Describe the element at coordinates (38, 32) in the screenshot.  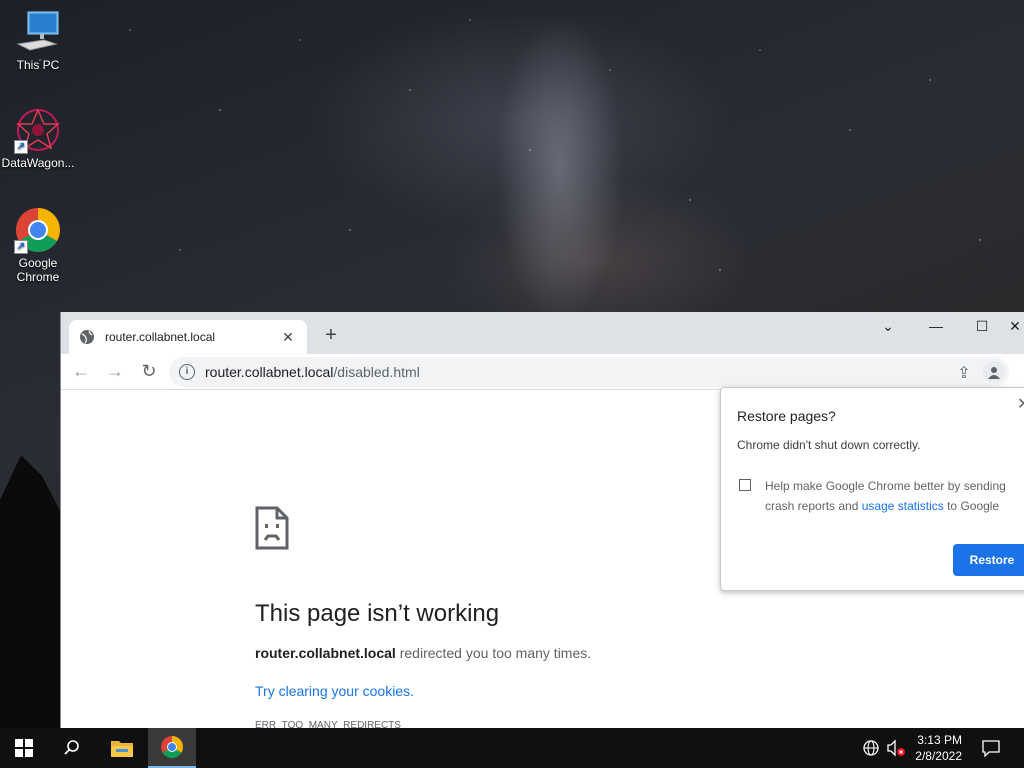
I see `this-pc-icon` at that location.